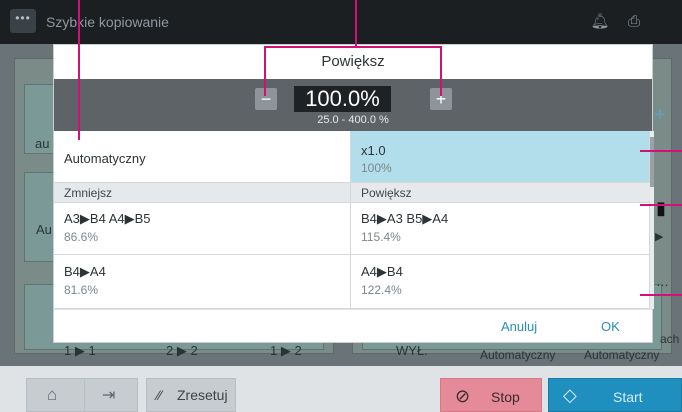 The image size is (682, 412). Describe the element at coordinates (202, 395) in the screenshot. I see `reset-label: Zresetuj` at that location.